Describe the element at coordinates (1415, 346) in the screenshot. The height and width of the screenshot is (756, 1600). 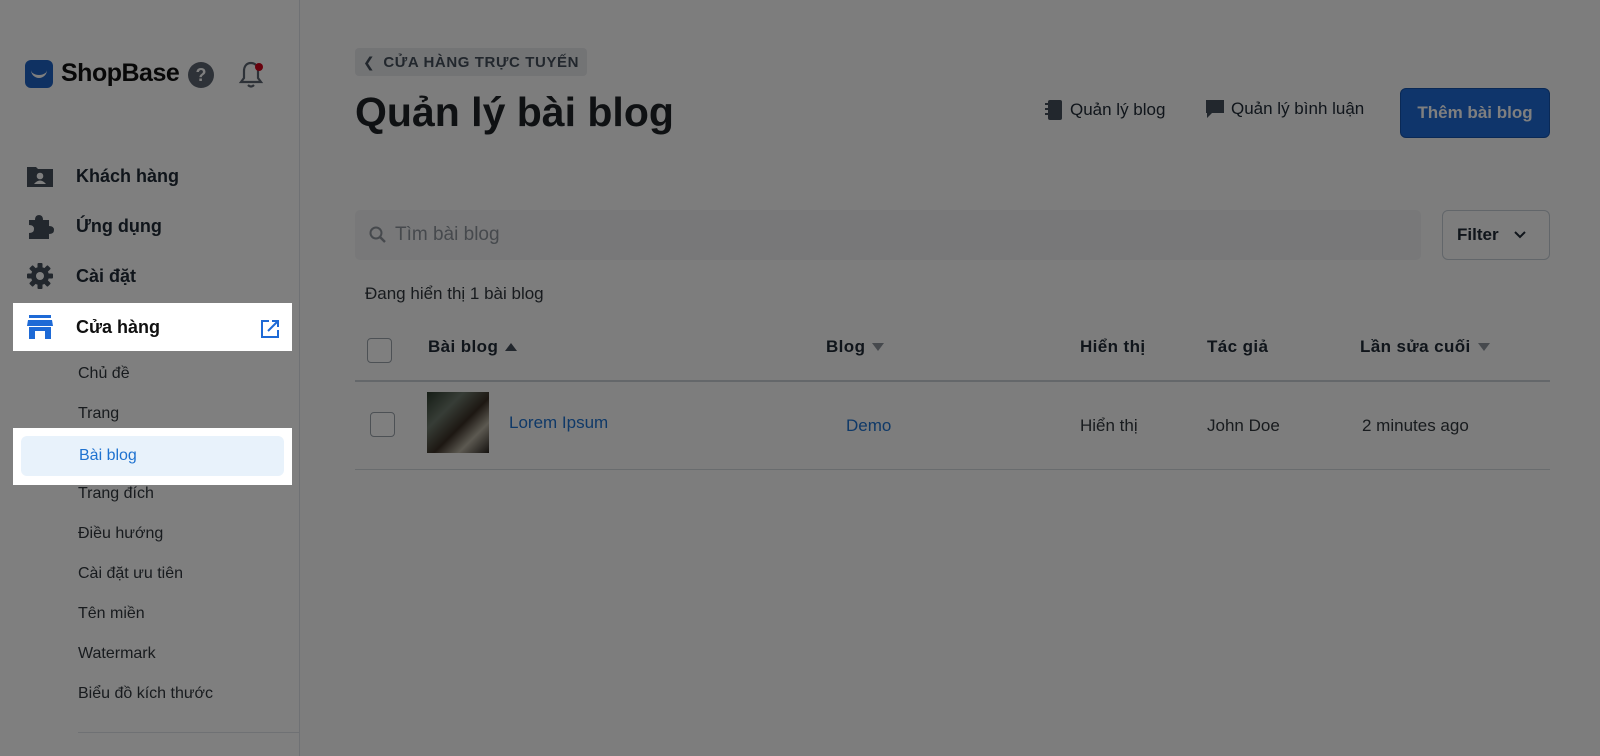
I see `column-header-label: Lần sửa cuối` at that location.